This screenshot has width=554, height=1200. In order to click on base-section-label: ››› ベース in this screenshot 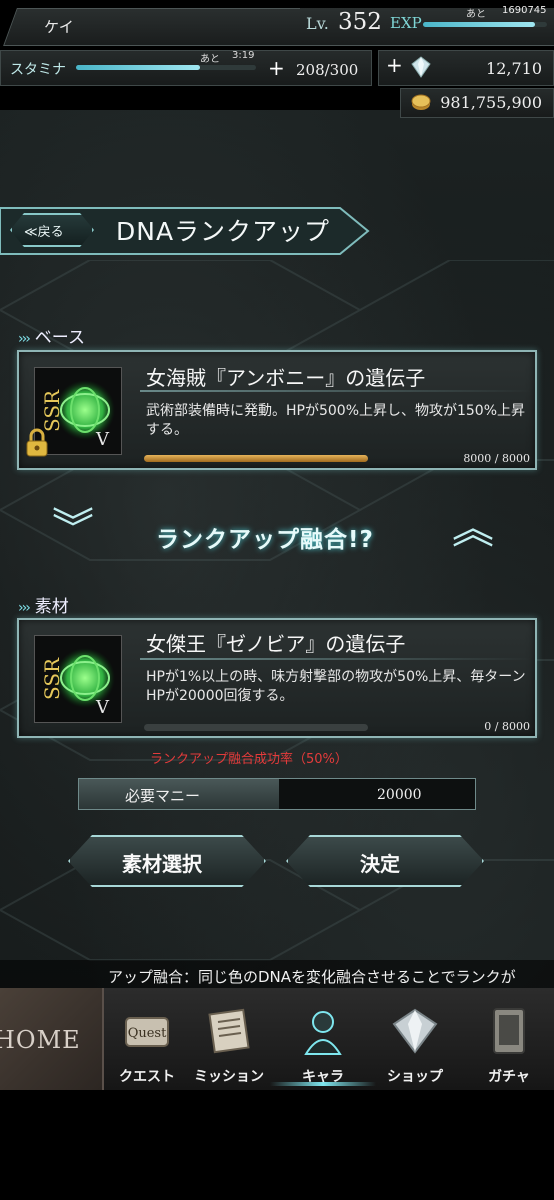, I will do `click(51, 335)`.